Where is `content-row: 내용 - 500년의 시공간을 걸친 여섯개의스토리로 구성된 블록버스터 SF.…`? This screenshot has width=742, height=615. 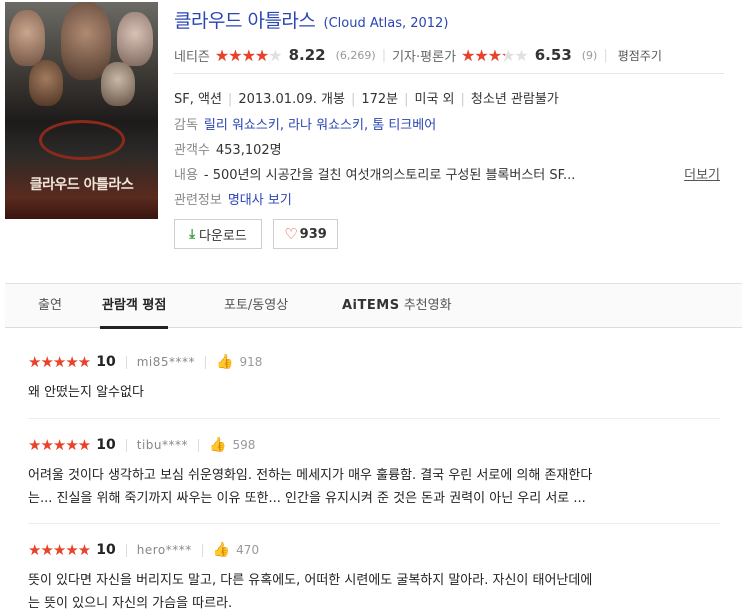
content-row: 내용 - 500년의 시공간을 걸친 여섯개의스토리로 구성된 블록버스터 SF.… is located at coordinates (454, 173).